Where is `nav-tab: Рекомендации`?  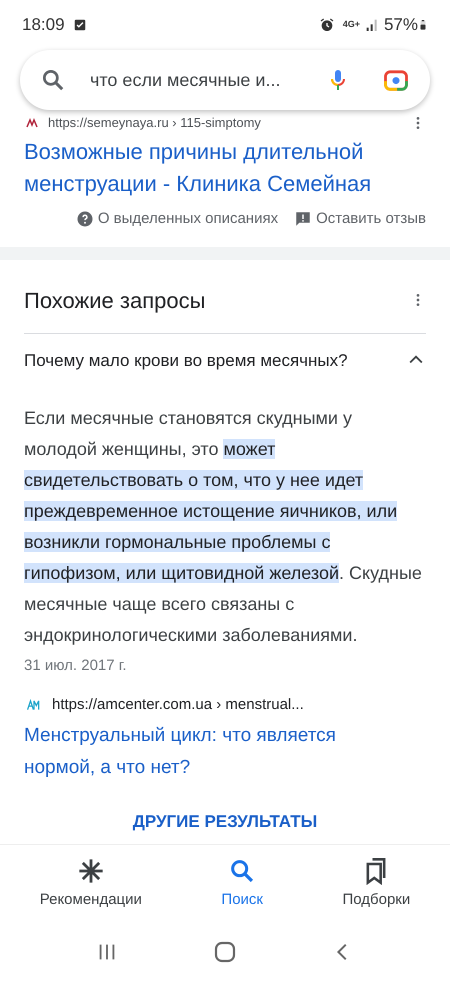
nav-tab: Рекомендации is located at coordinates (91, 884).